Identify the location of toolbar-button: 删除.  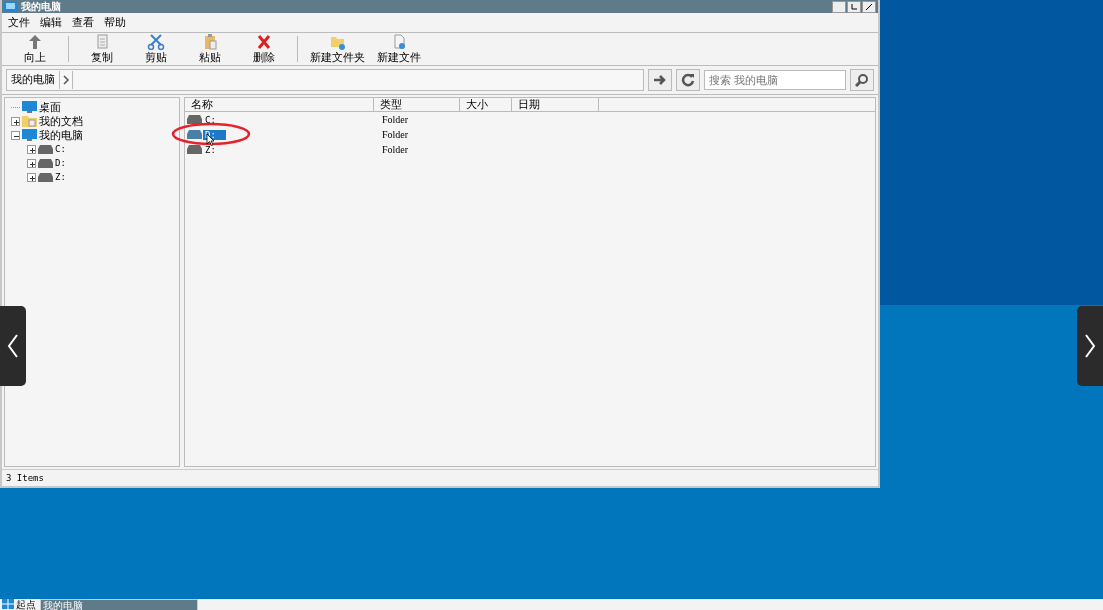
(264, 49).